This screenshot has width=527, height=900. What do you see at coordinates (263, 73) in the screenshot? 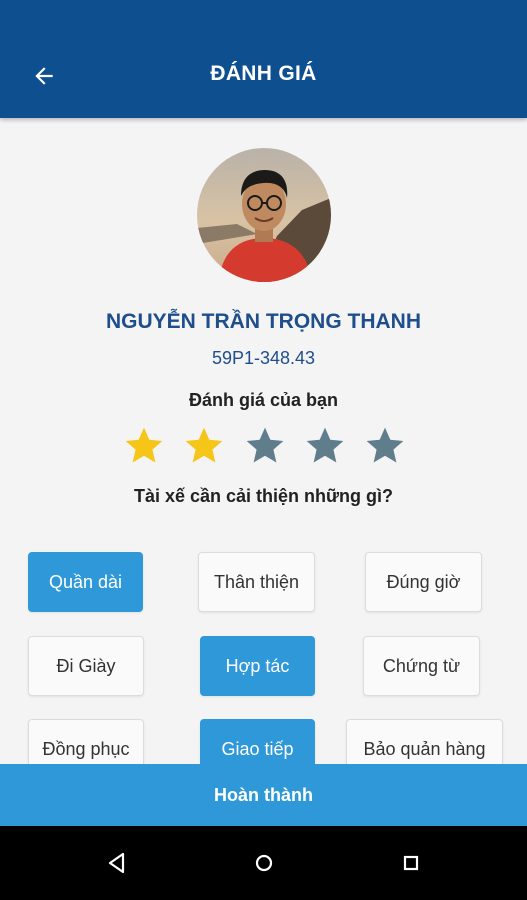
I see `page-title: ĐÁNH GIÁ` at bounding box center [263, 73].